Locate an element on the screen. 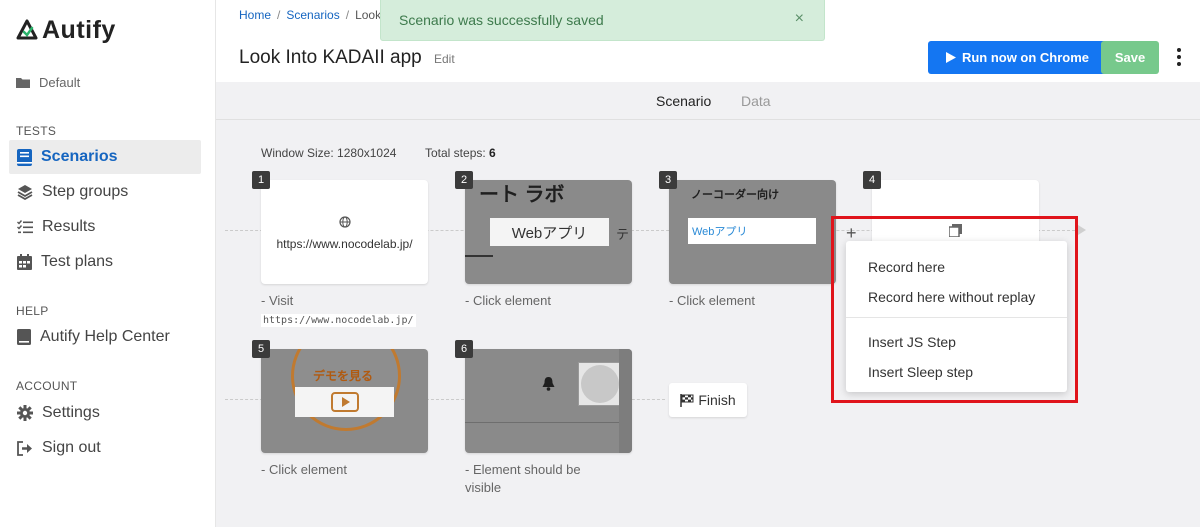  more-options-icon is located at coordinates (1179, 57).